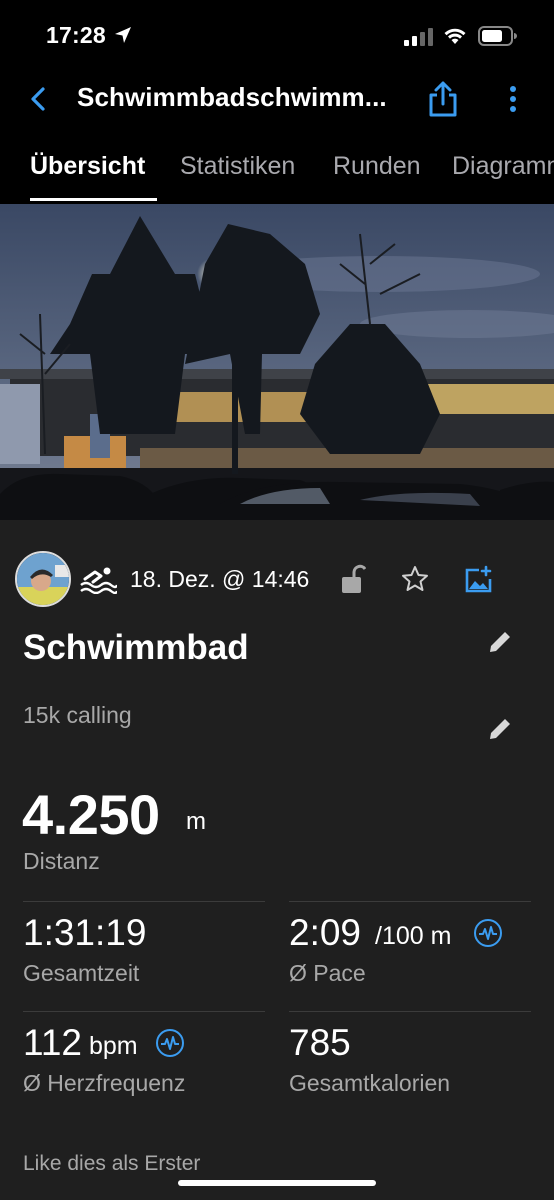 Image resolution: width=554 pixels, height=1200 pixels. What do you see at coordinates (325, 932) in the screenshot?
I see `pace-value: 2:09` at bounding box center [325, 932].